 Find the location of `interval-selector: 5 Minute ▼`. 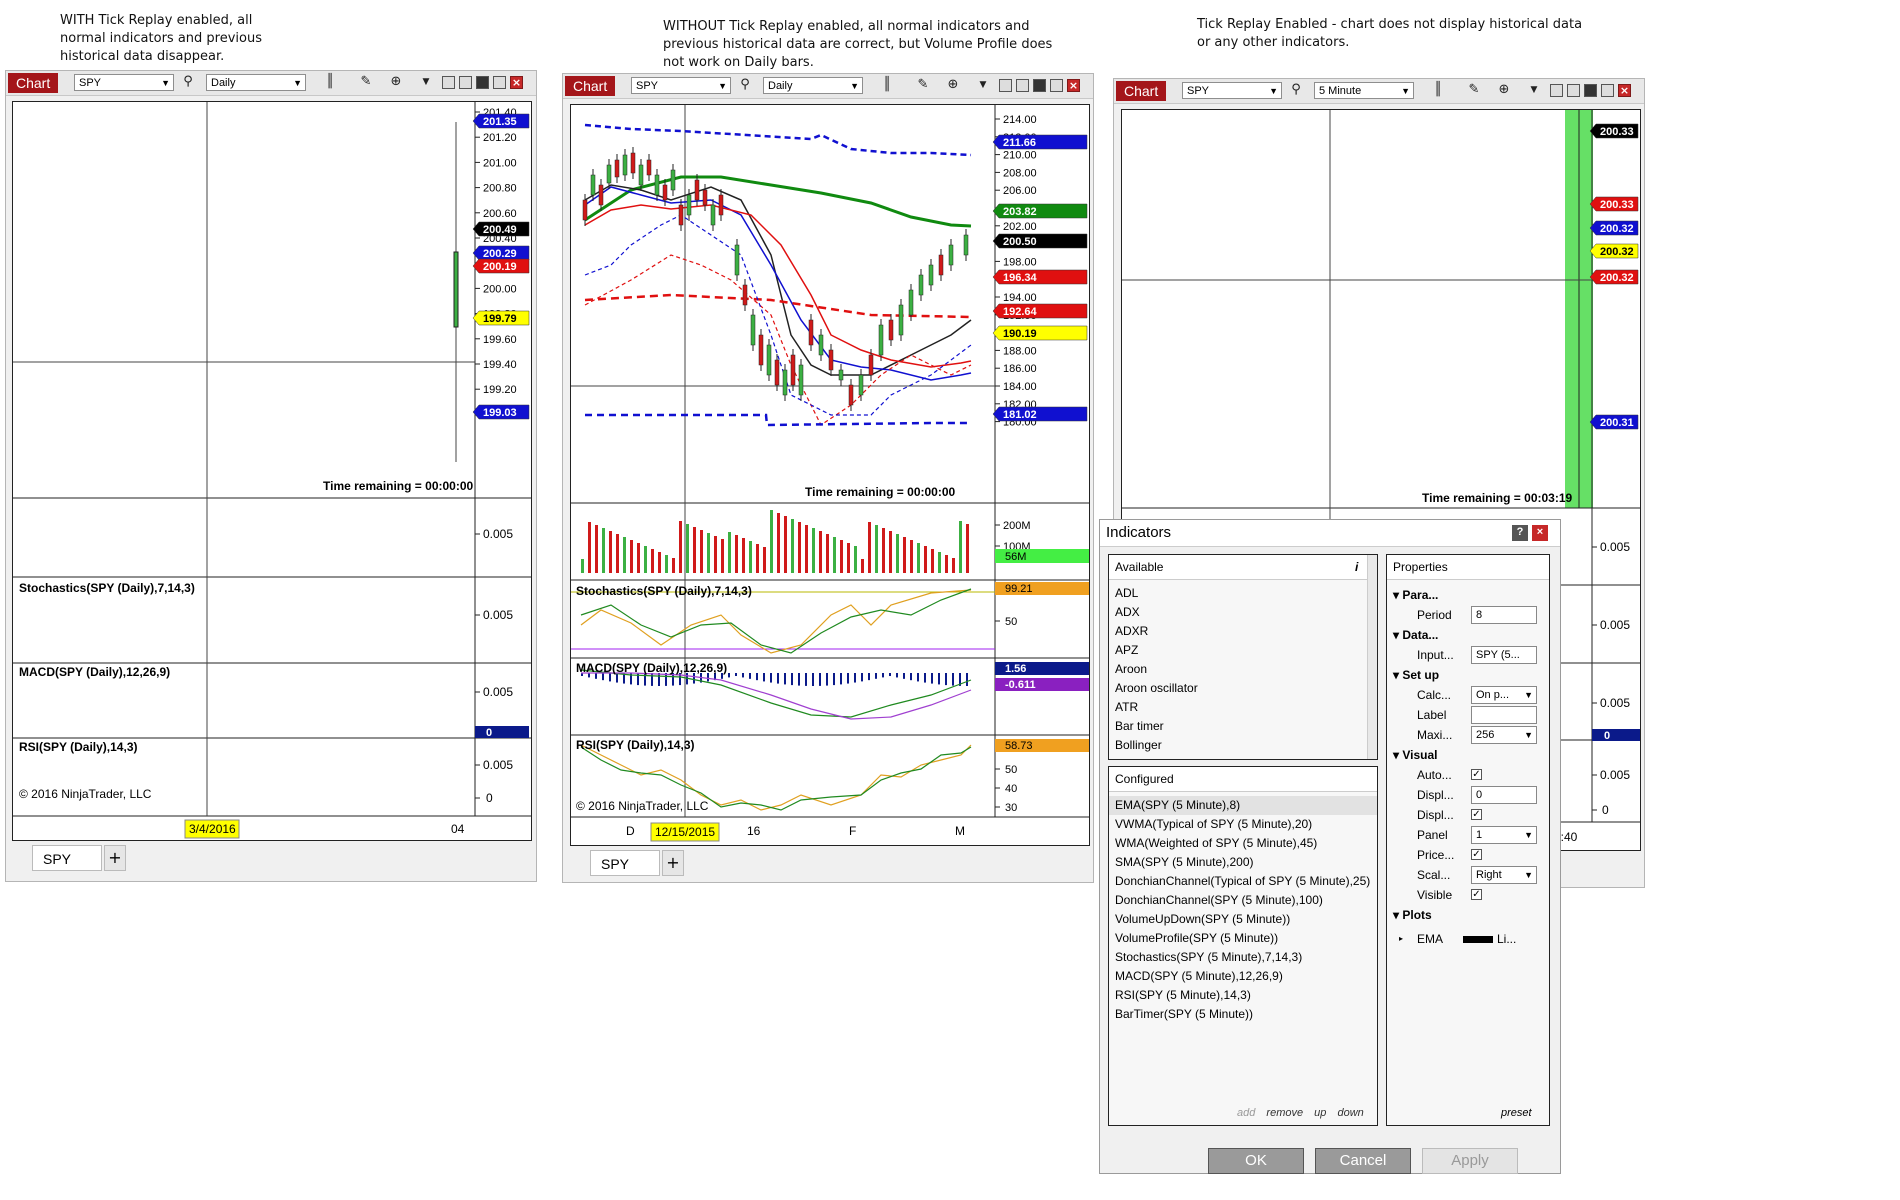

interval-selector: 5 Minute ▼ is located at coordinates (1364, 90).